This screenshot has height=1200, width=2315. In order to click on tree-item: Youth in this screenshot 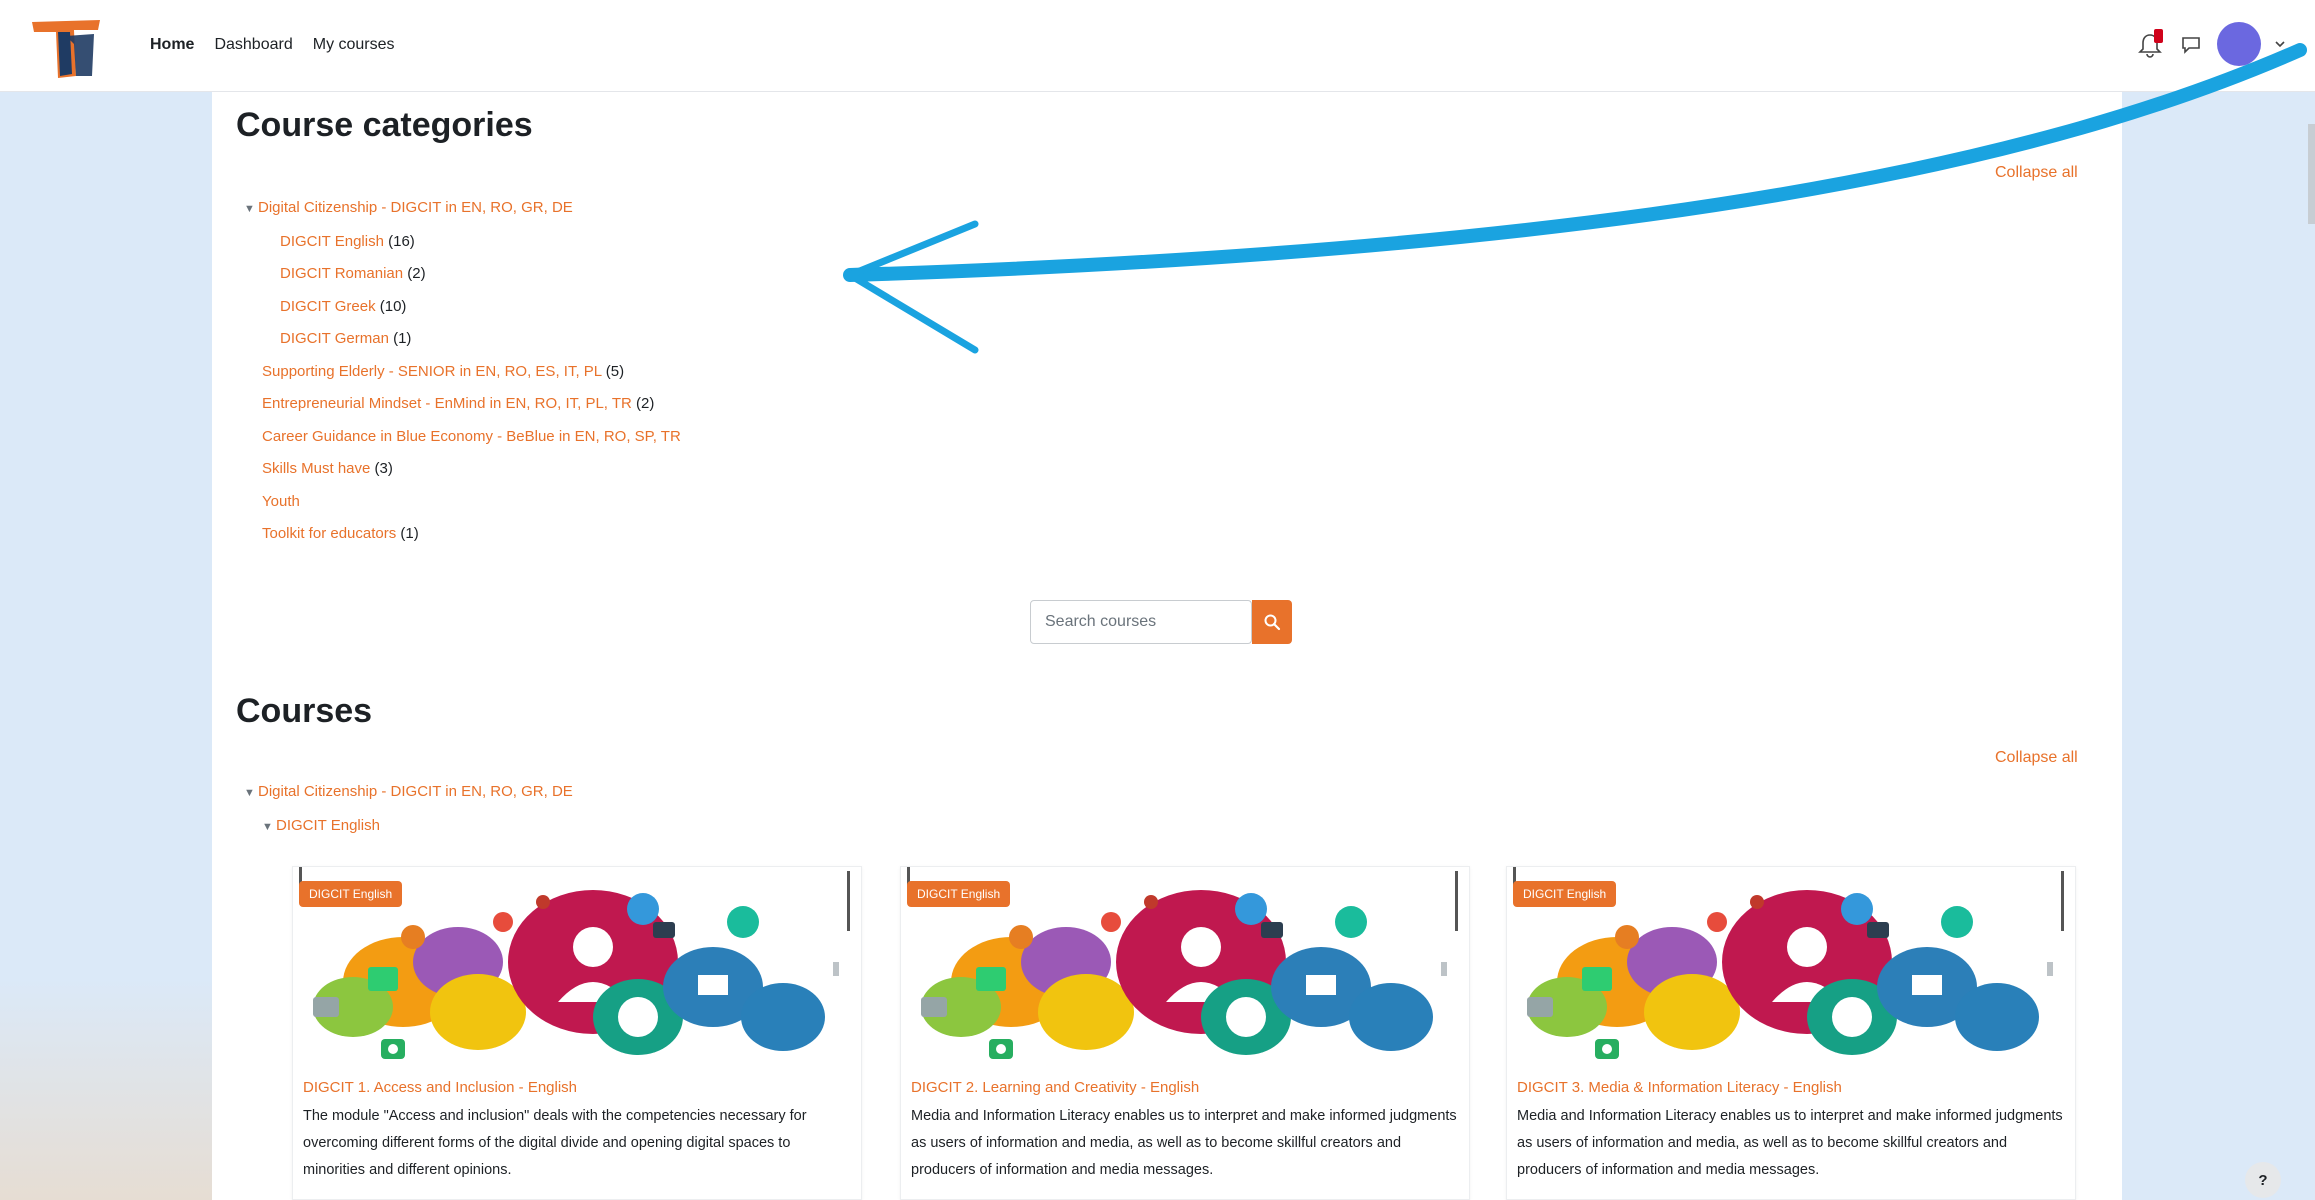, I will do `click(462, 502)`.